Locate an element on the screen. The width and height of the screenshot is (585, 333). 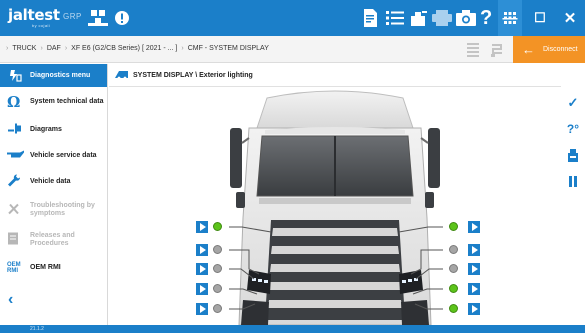
sidebar-item-label: OEM RMI is located at coordinates (45, 267).